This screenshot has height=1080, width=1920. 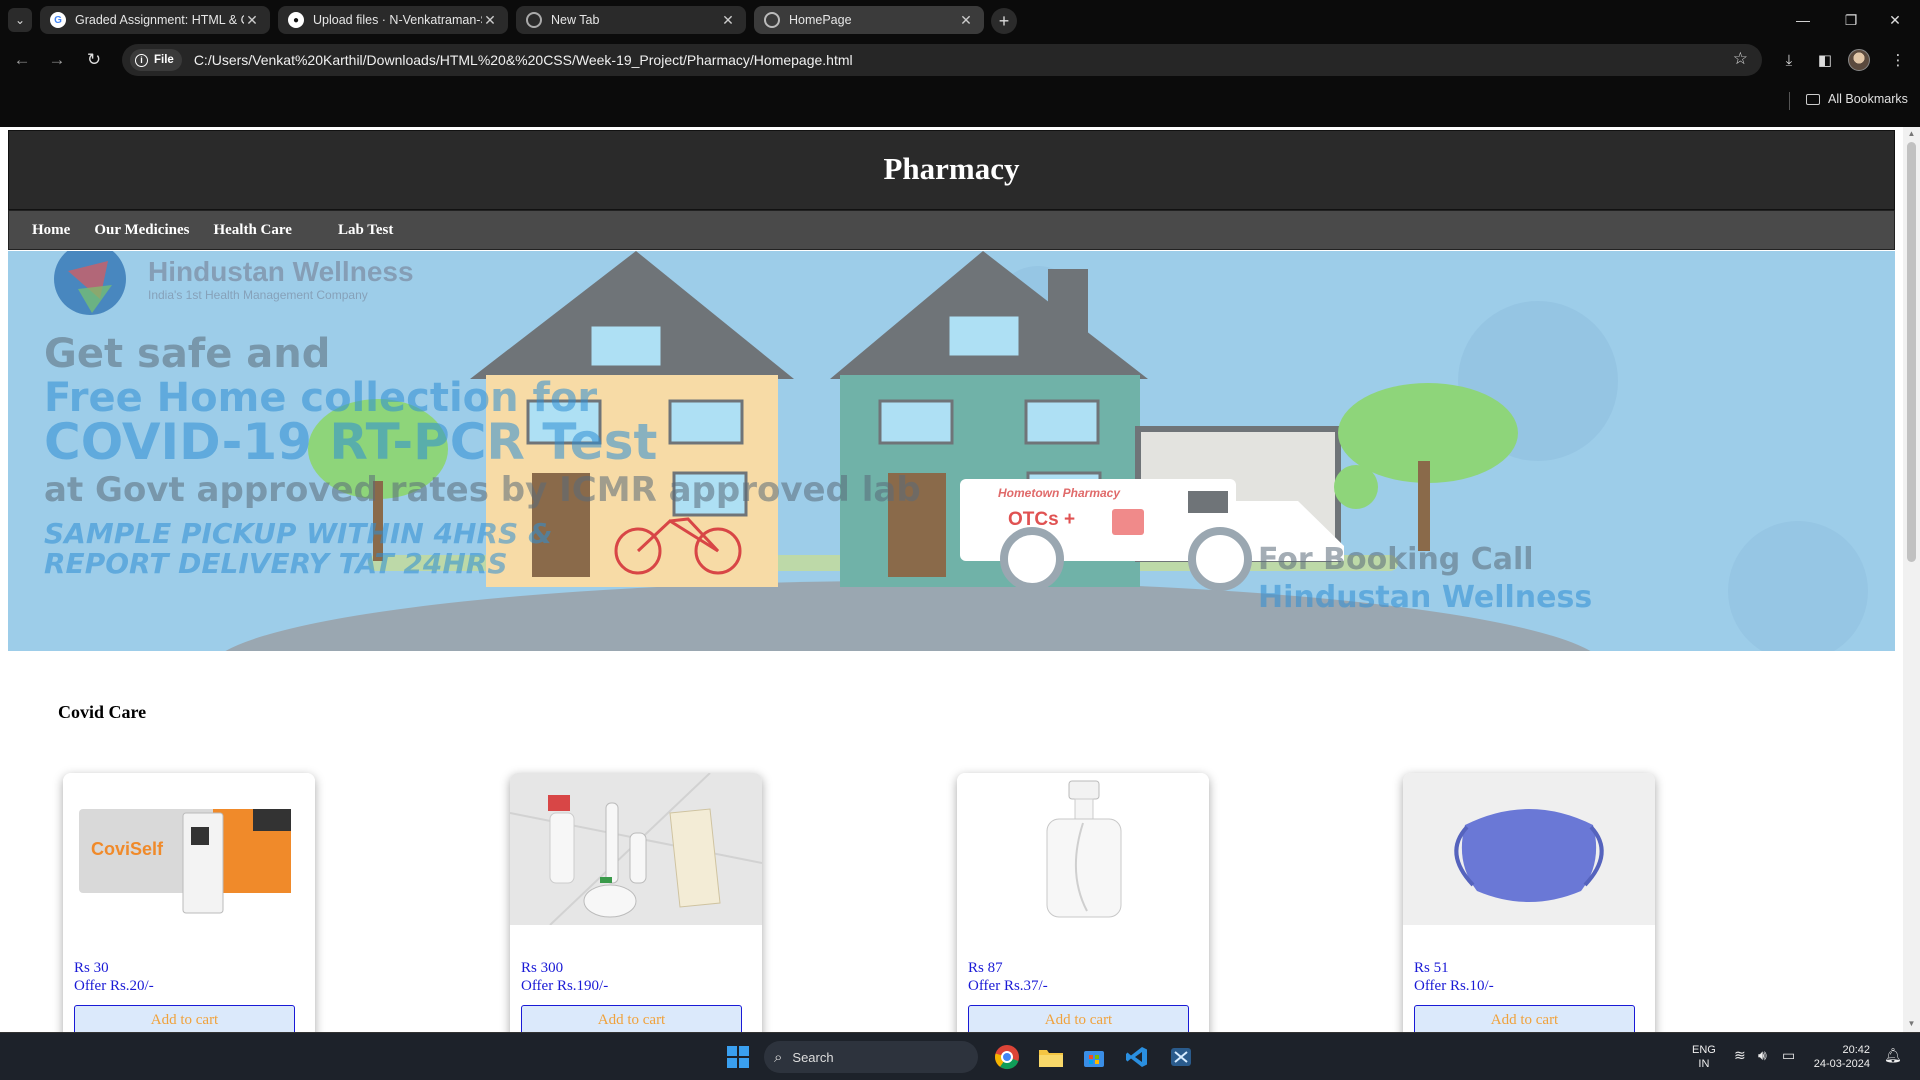 I want to click on tab-search-button: ⌄, so click(x=20, y=20).